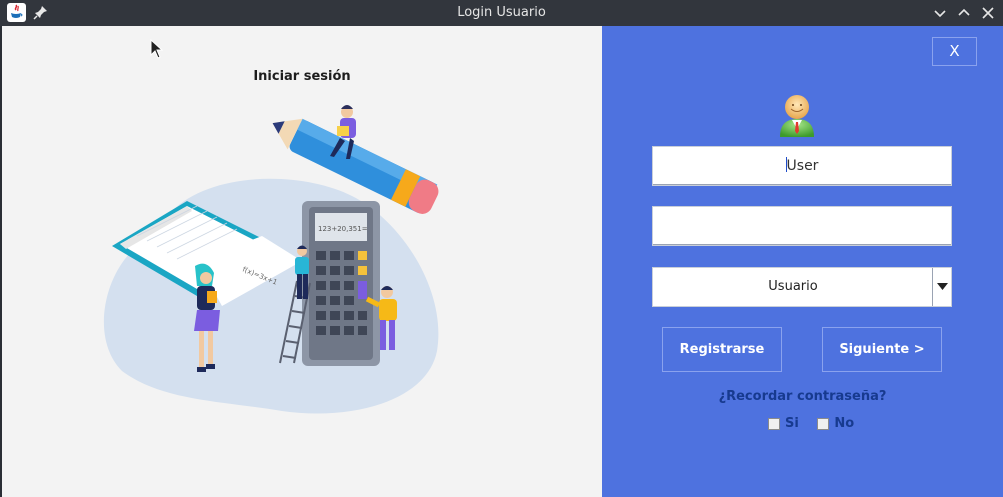 This screenshot has height=497, width=1003. Describe the element at coordinates (783, 423) in the screenshot. I see `checkbox-si: Si` at that location.